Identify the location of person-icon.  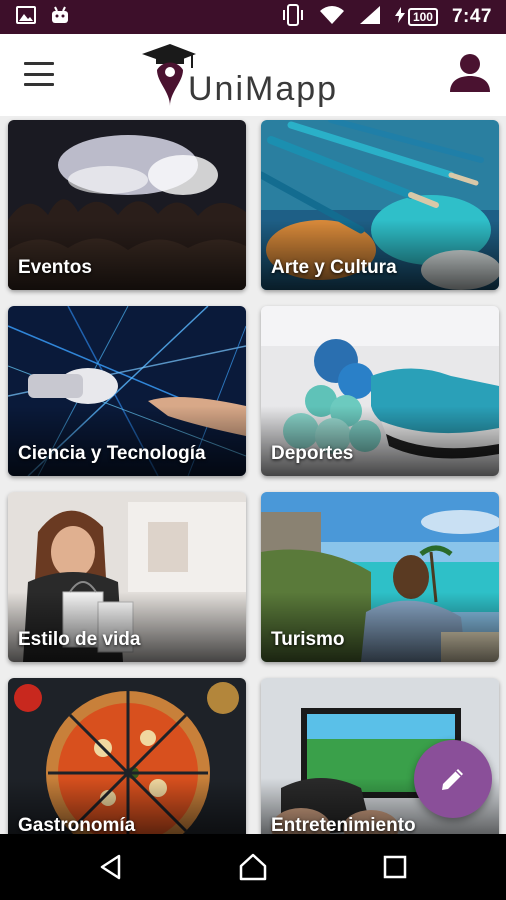
(470, 73).